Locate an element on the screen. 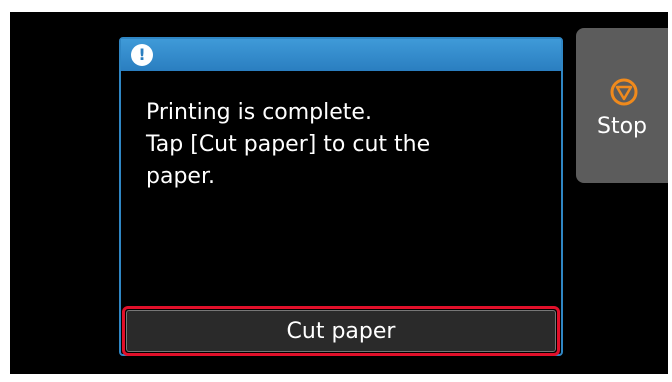  dialog-header: ! is located at coordinates (341, 55).